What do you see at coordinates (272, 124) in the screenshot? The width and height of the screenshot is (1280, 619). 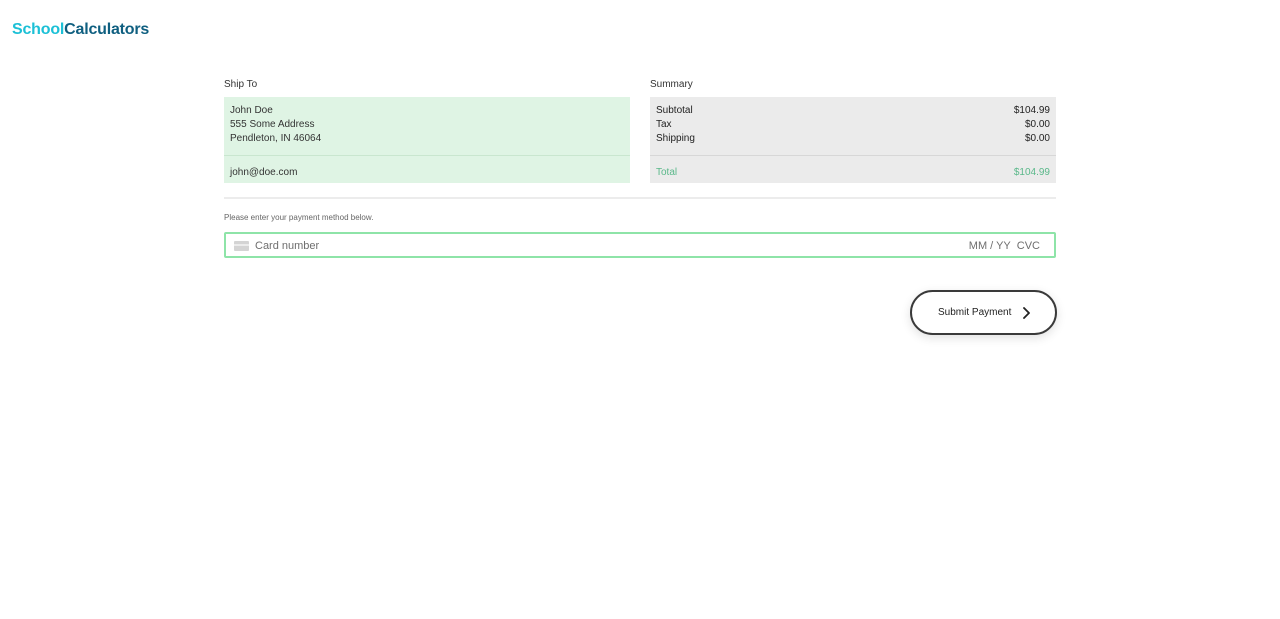 I see `ship-address: 555 Some Address` at bounding box center [272, 124].